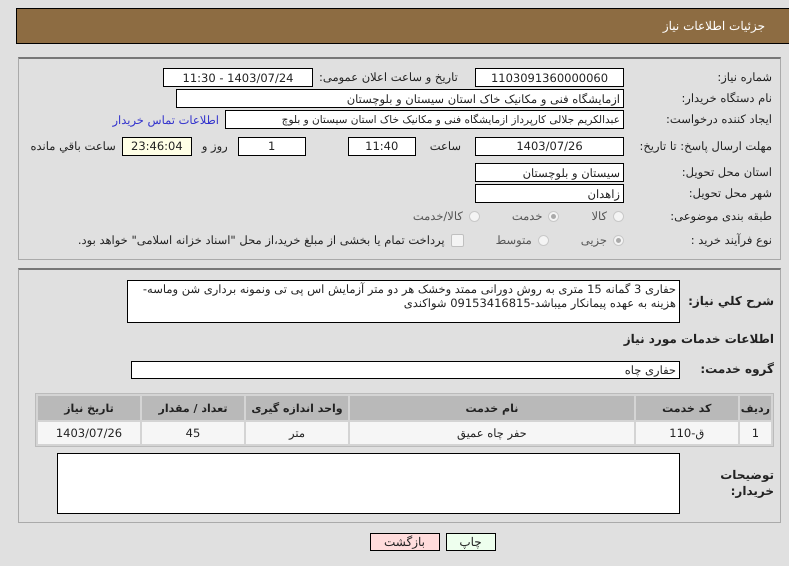  I want to click on table-cell: 1, so click(755, 433).